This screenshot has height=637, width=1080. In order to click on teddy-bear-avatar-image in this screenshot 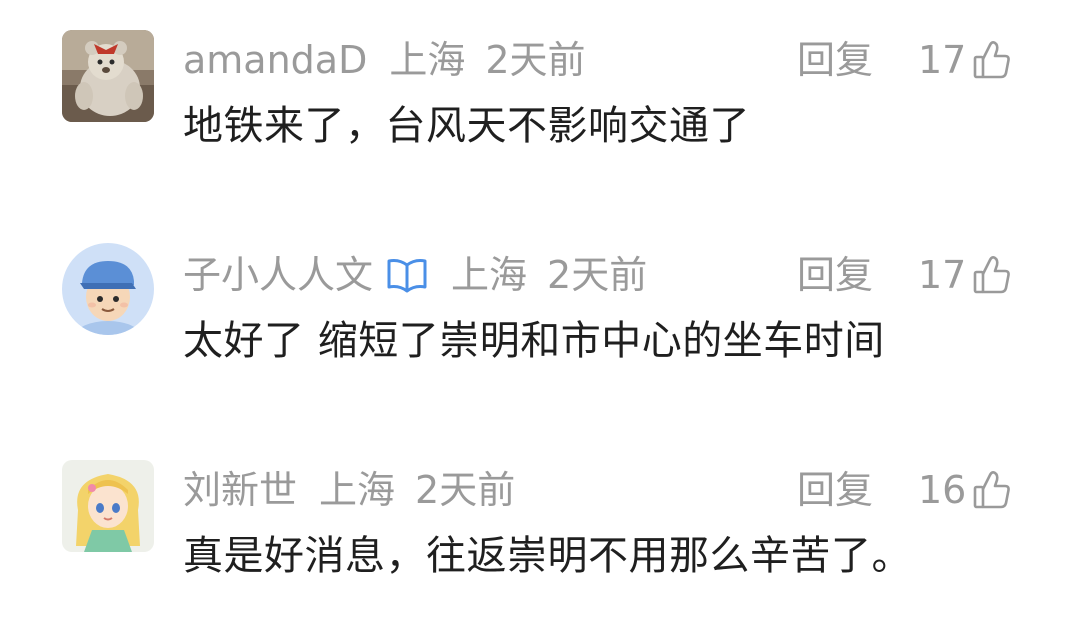, I will do `click(108, 76)`.